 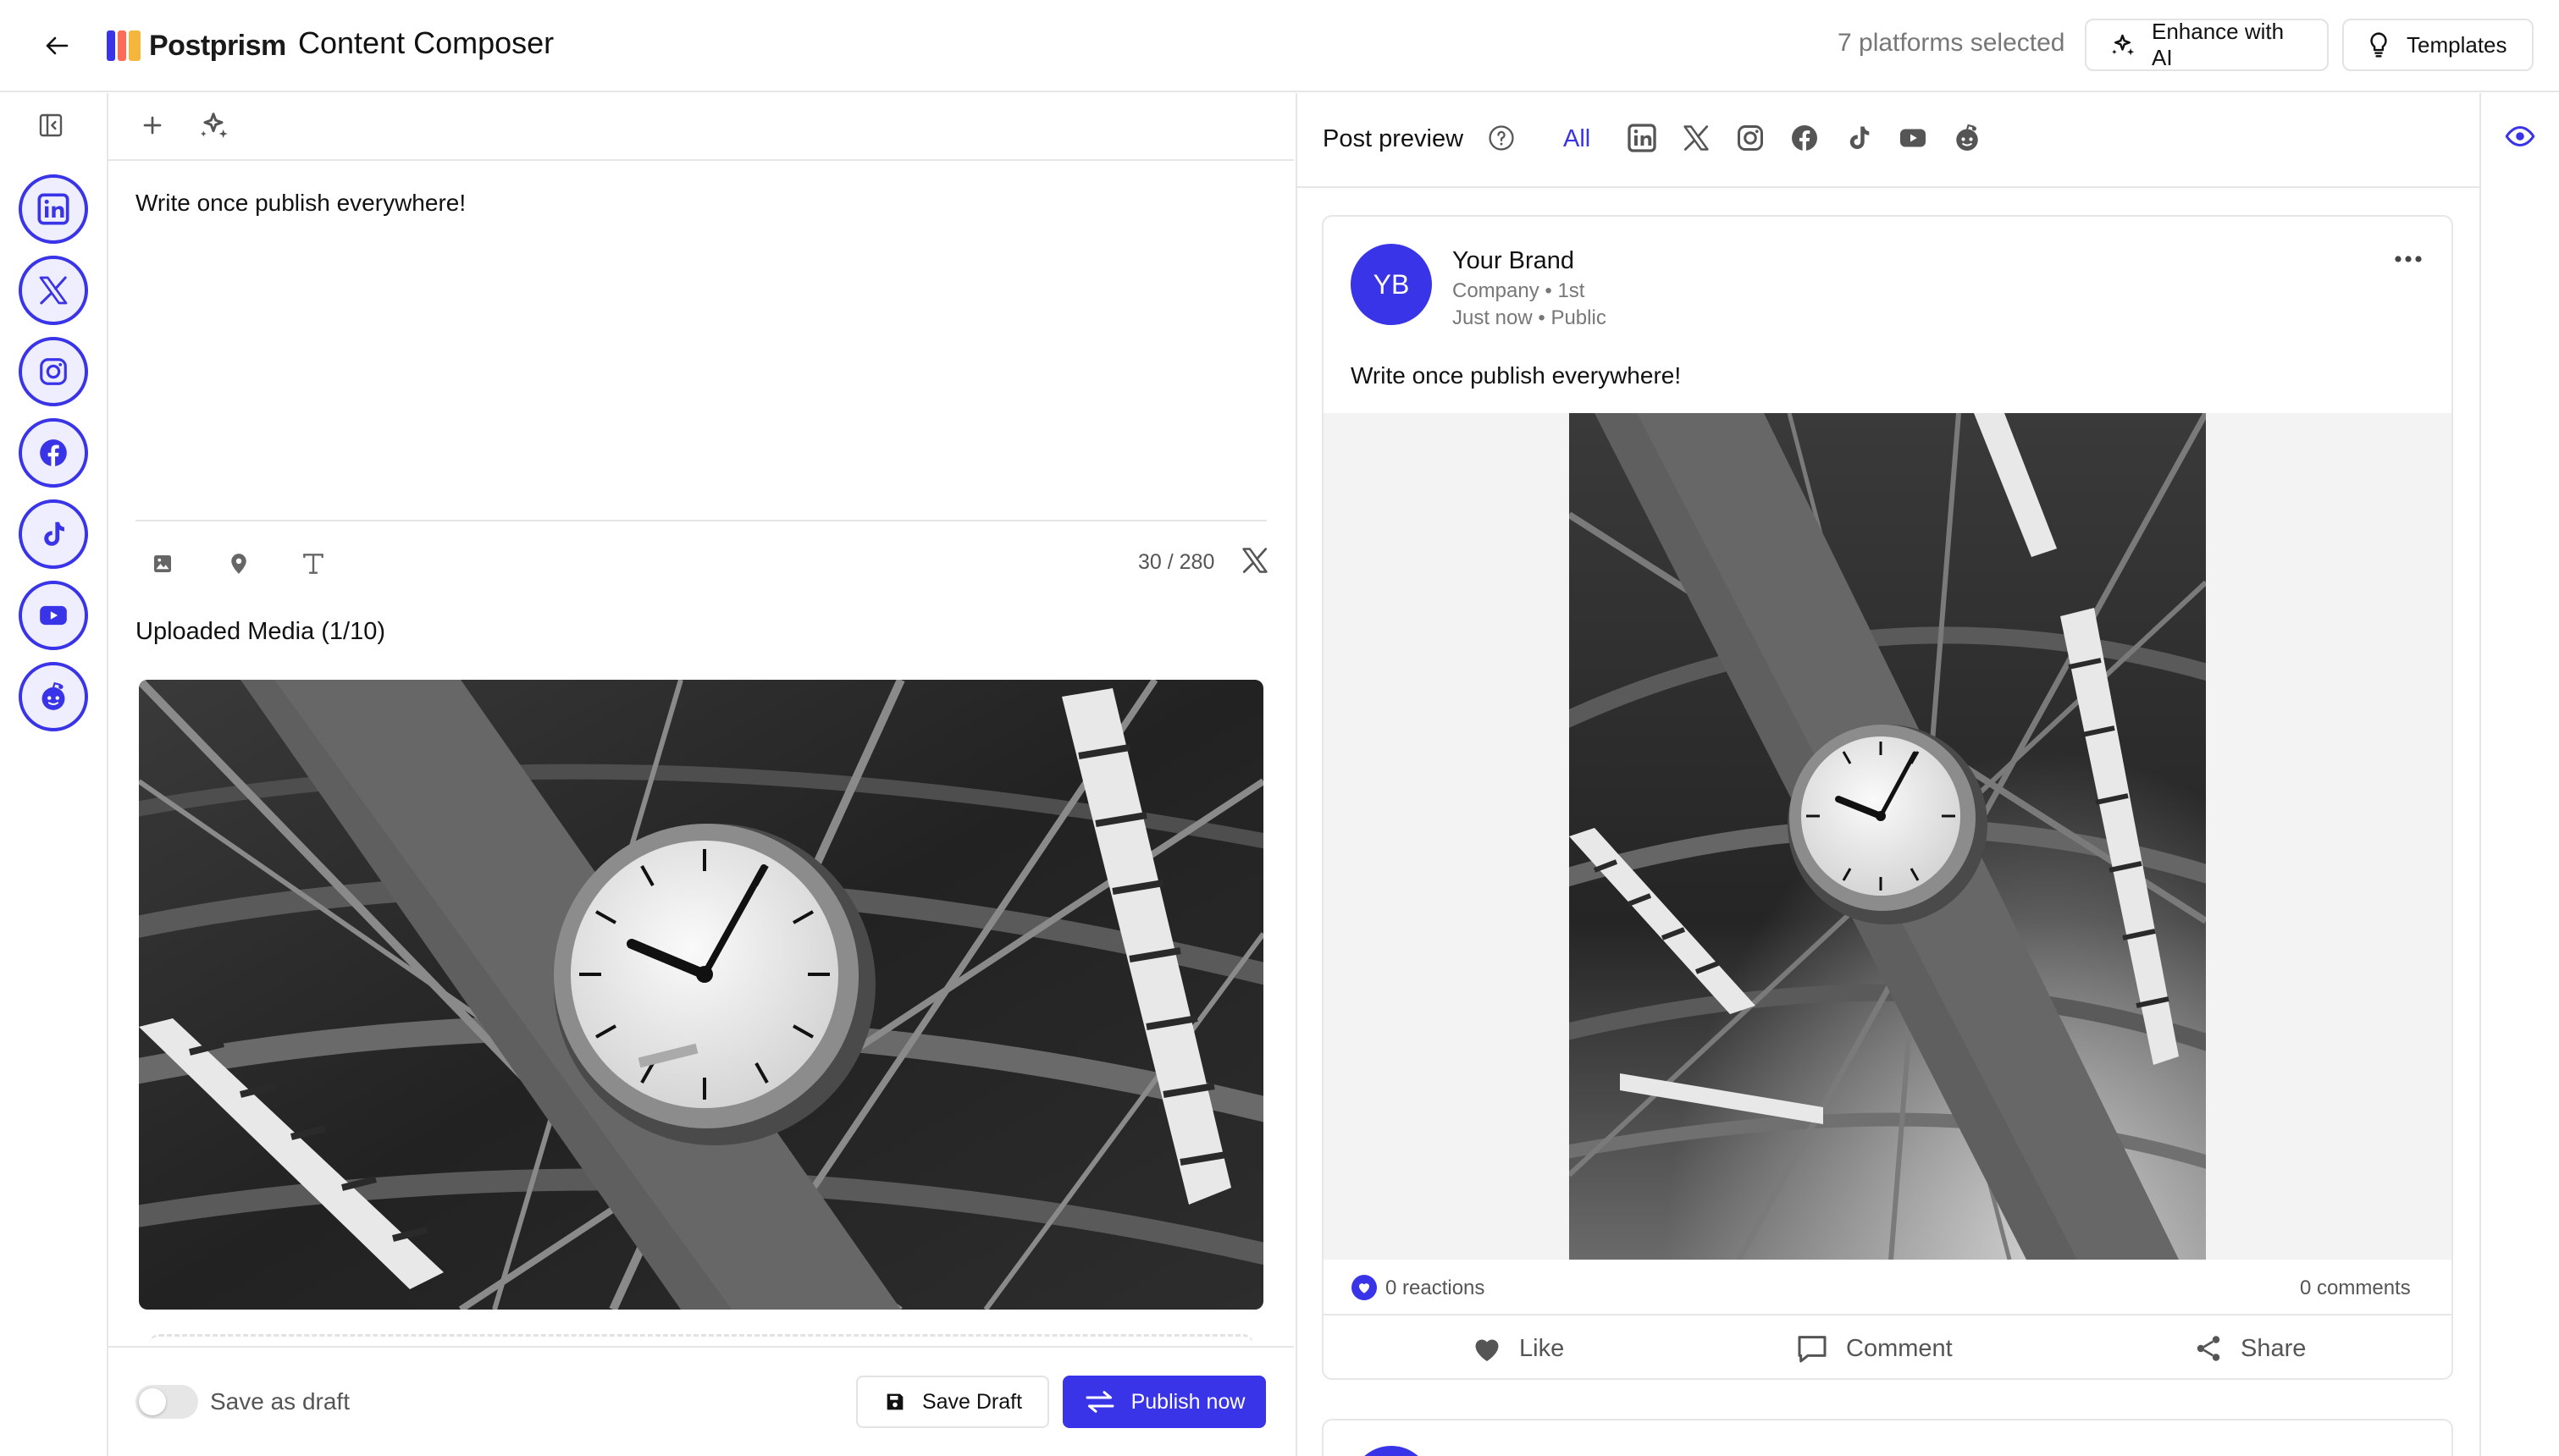 What do you see at coordinates (2519, 774) in the screenshot?
I see `right-rail` at bounding box center [2519, 774].